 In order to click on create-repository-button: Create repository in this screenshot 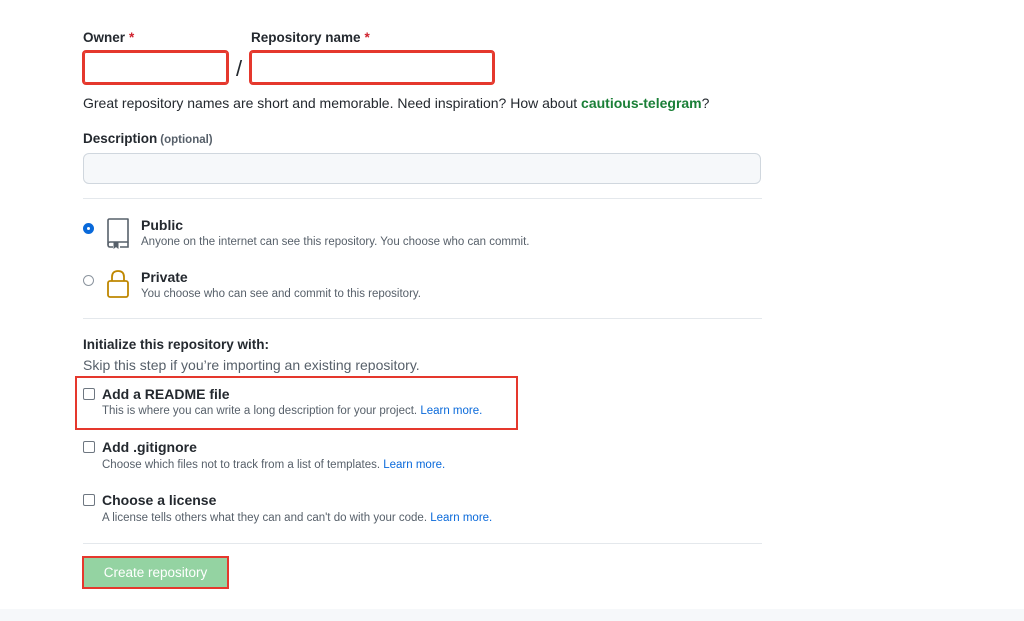, I will do `click(155, 572)`.